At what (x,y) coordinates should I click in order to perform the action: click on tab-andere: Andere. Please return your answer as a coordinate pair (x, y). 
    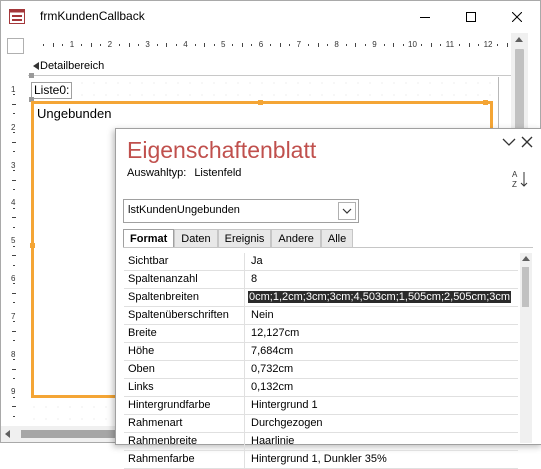
    Looking at the image, I should click on (296, 238).